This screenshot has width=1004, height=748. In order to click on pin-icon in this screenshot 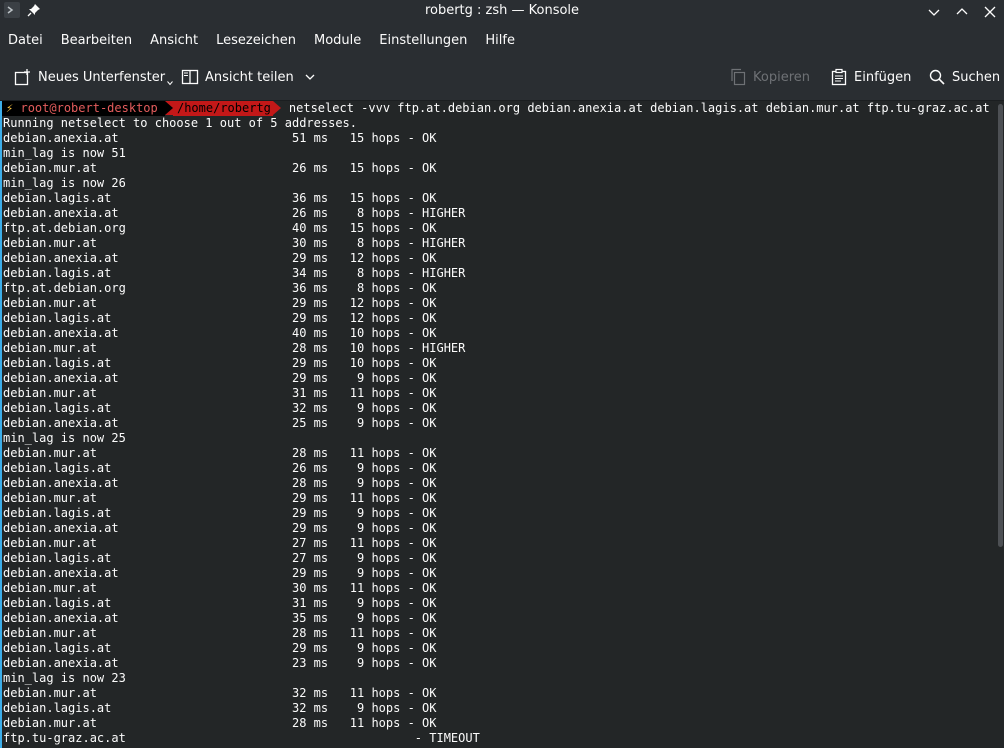, I will do `click(34, 10)`.